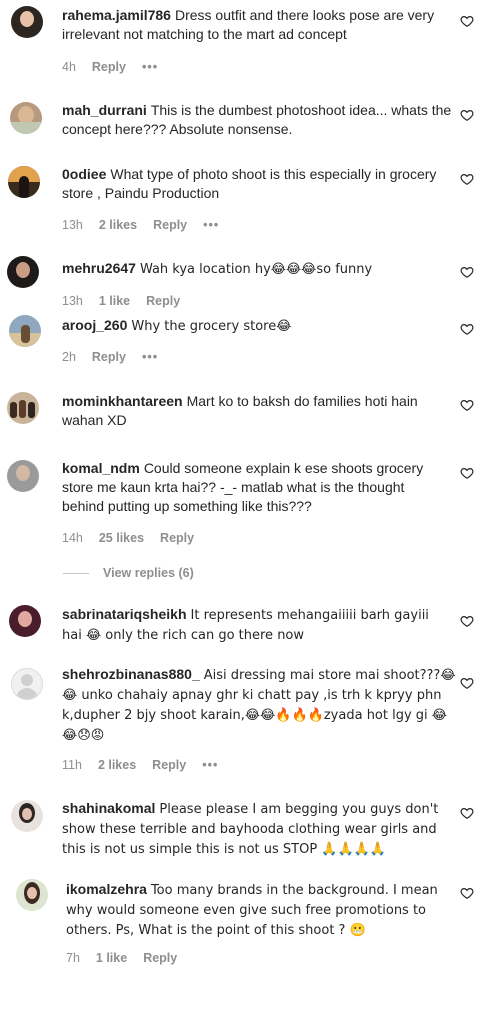 This screenshot has height=1024, width=484. Describe the element at coordinates (72, 765) in the screenshot. I see `comment-time: 11h` at that location.